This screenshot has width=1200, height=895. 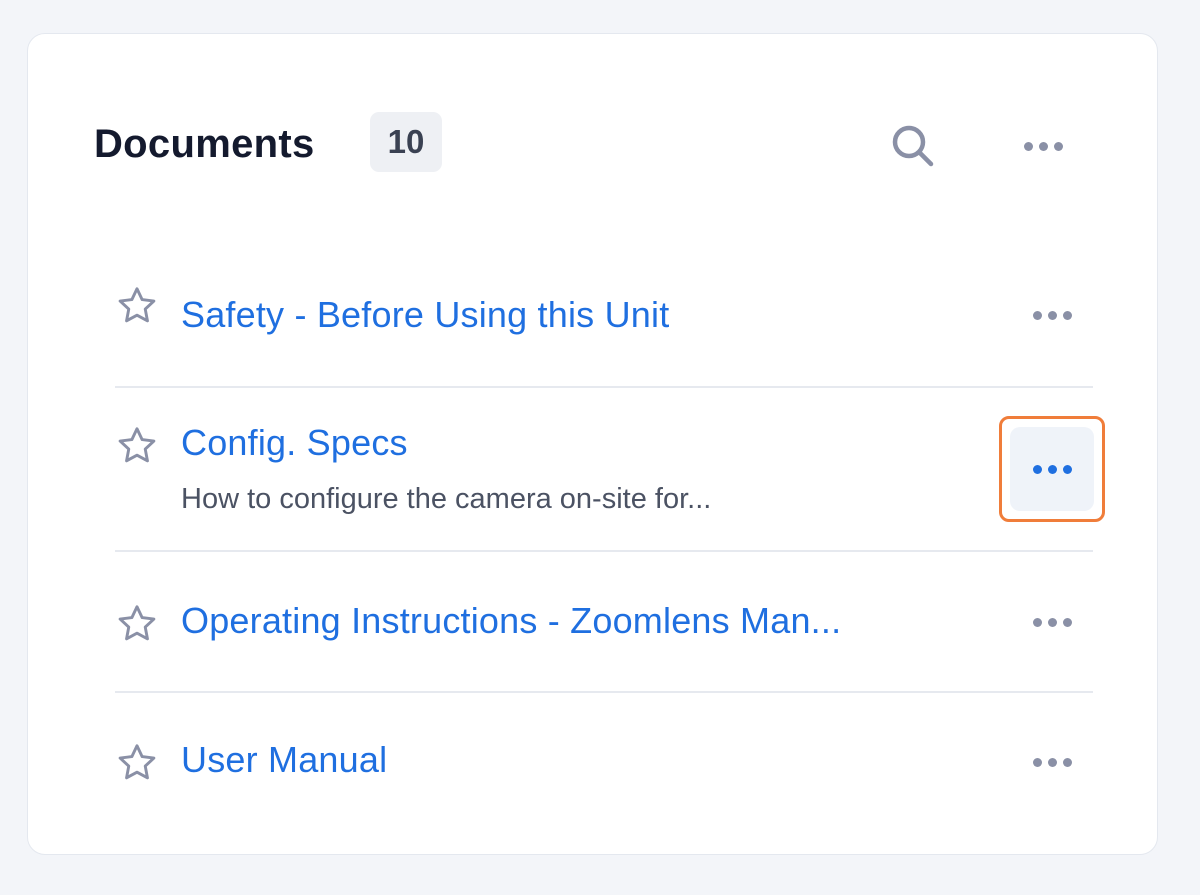 I want to click on document-title-link: User Manual, so click(x=284, y=760).